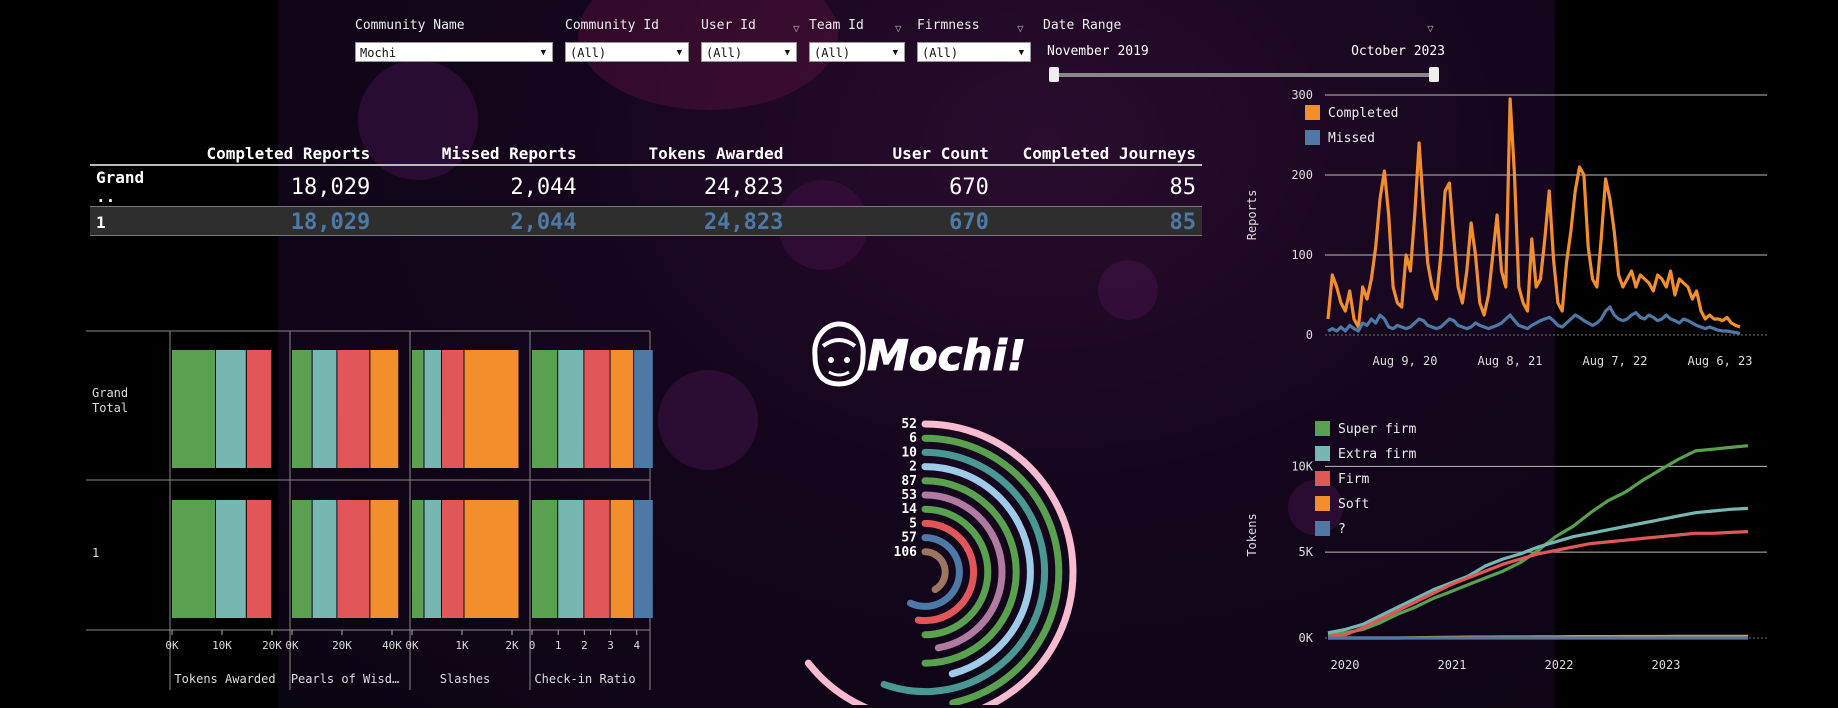  Describe the element at coordinates (909, 509) in the screenshot. I see `radial-value-label: 14` at that location.